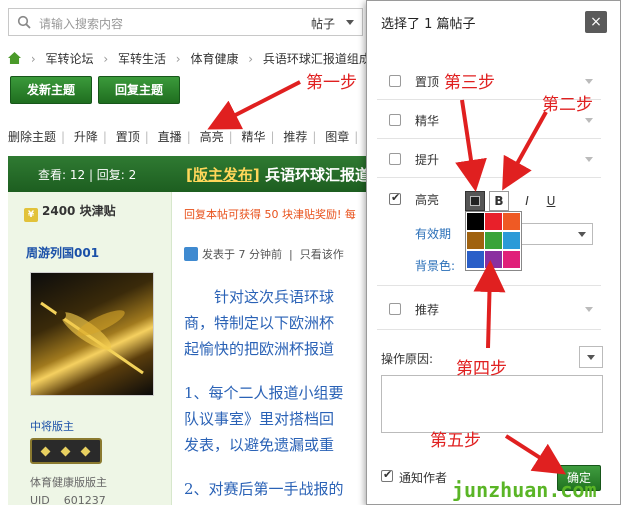  I want to click on arrow-step1, so click(254, 105).